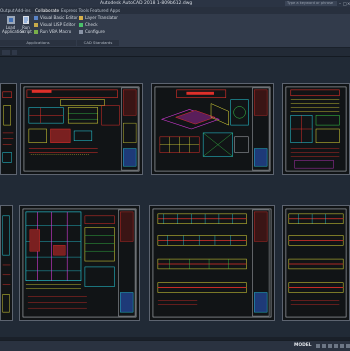 The image size is (350, 351). What do you see at coordinates (56, 31) in the screenshot?
I see `run-vba-macro-label: Run VBA Macro` at bounding box center [56, 31].